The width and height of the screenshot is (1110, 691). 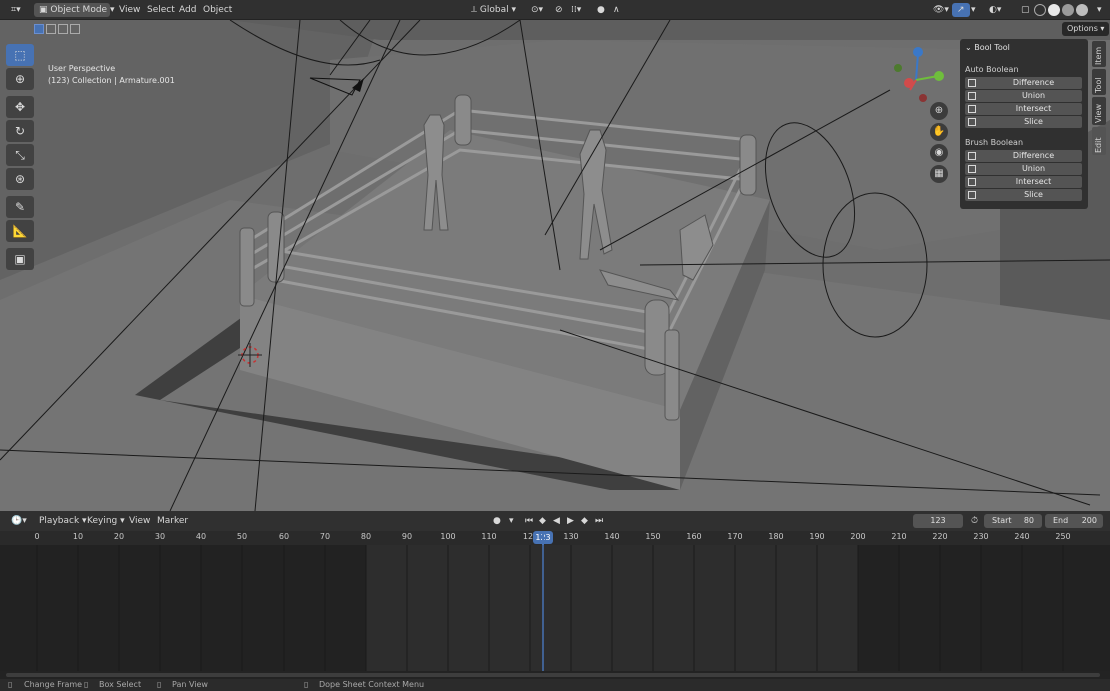 What do you see at coordinates (1089, 520) in the screenshot?
I see `end-value: 200` at bounding box center [1089, 520].